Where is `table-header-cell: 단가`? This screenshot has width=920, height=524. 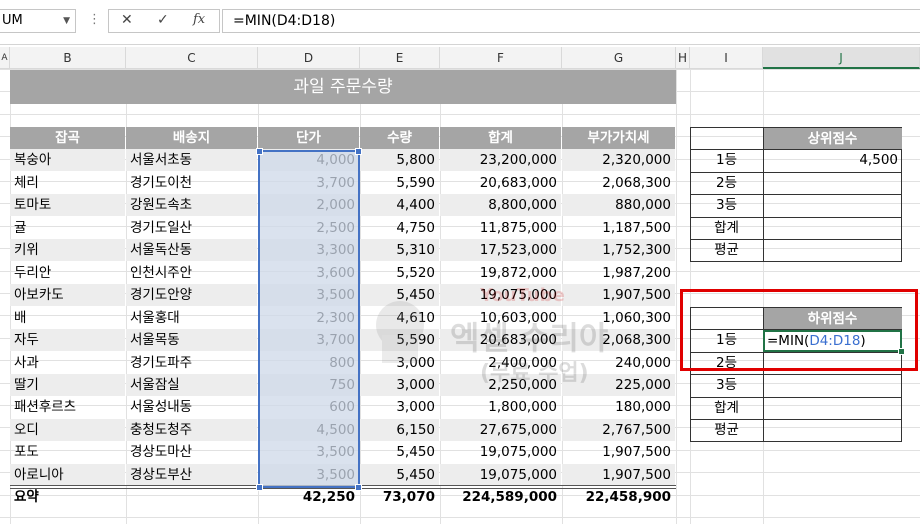
table-header-cell: 단가 is located at coordinates (308, 138).